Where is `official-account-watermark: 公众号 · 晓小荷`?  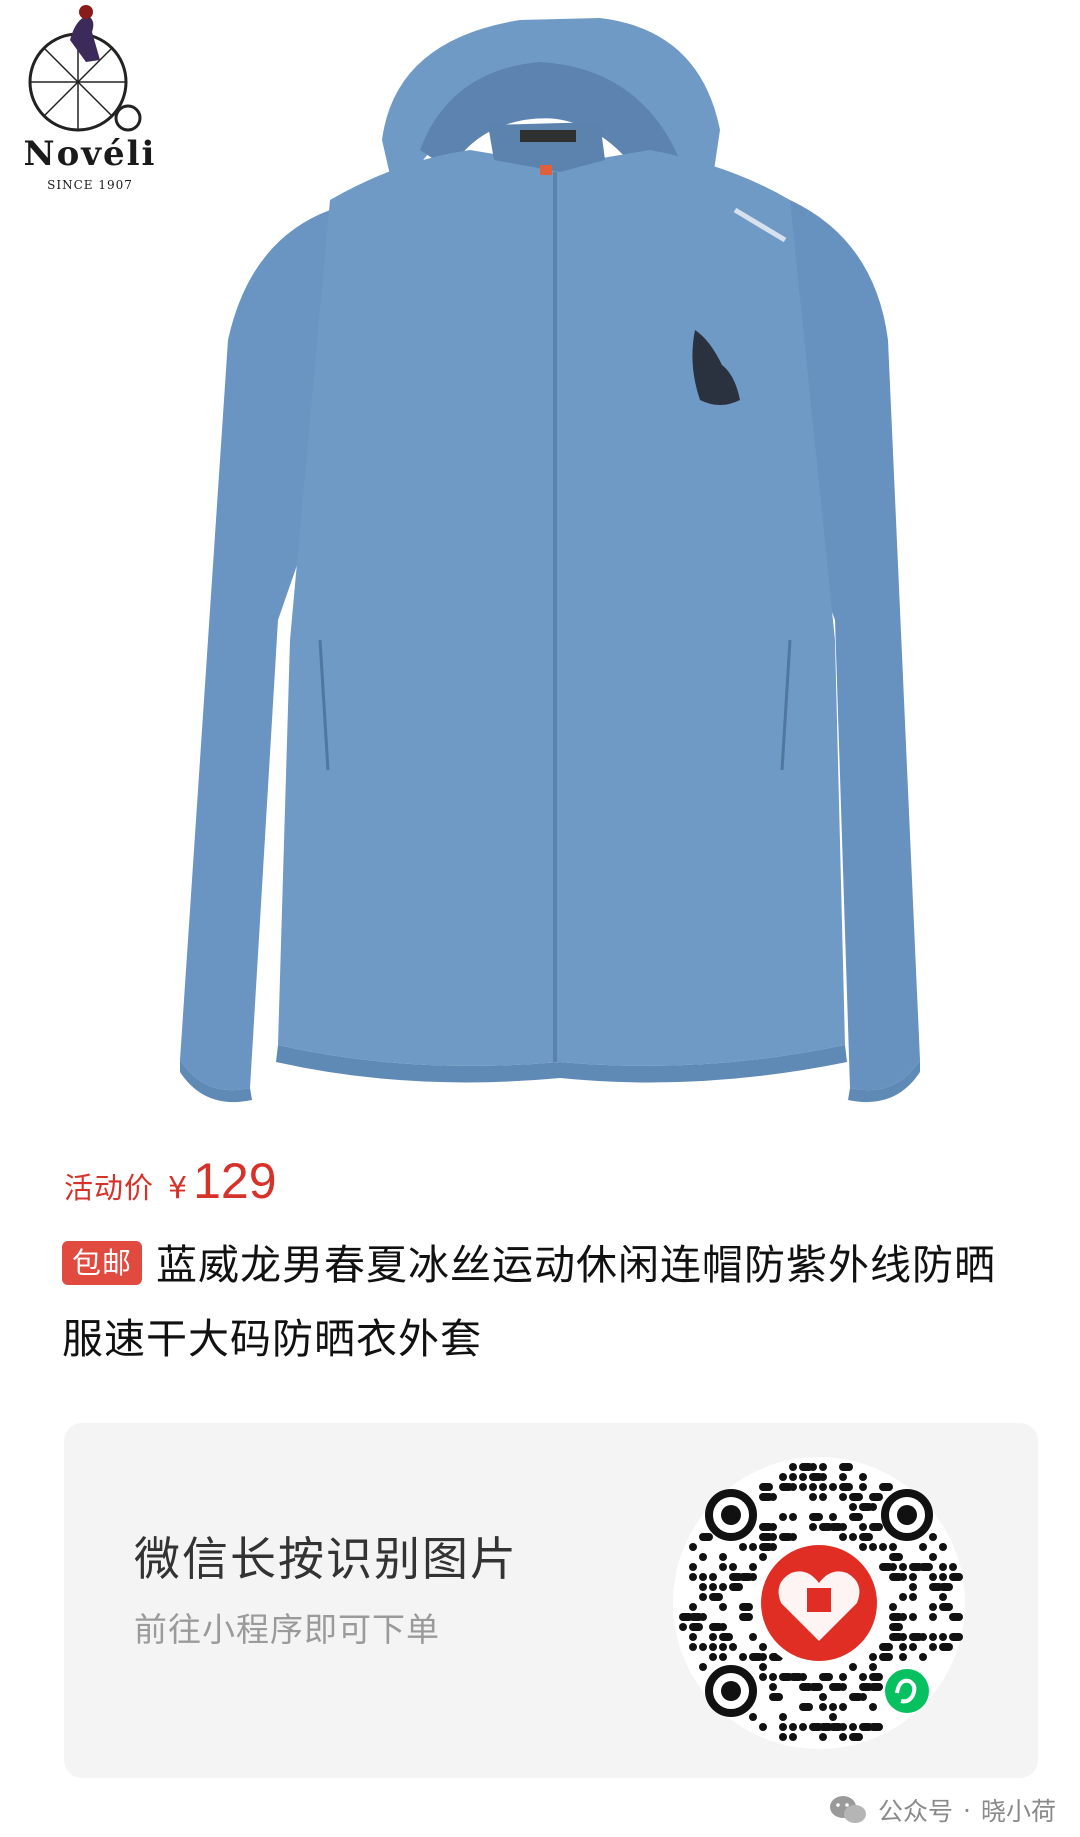
official-account-watermark: 公众号 · 晓小荷 is located at coordinates (942, 1810).